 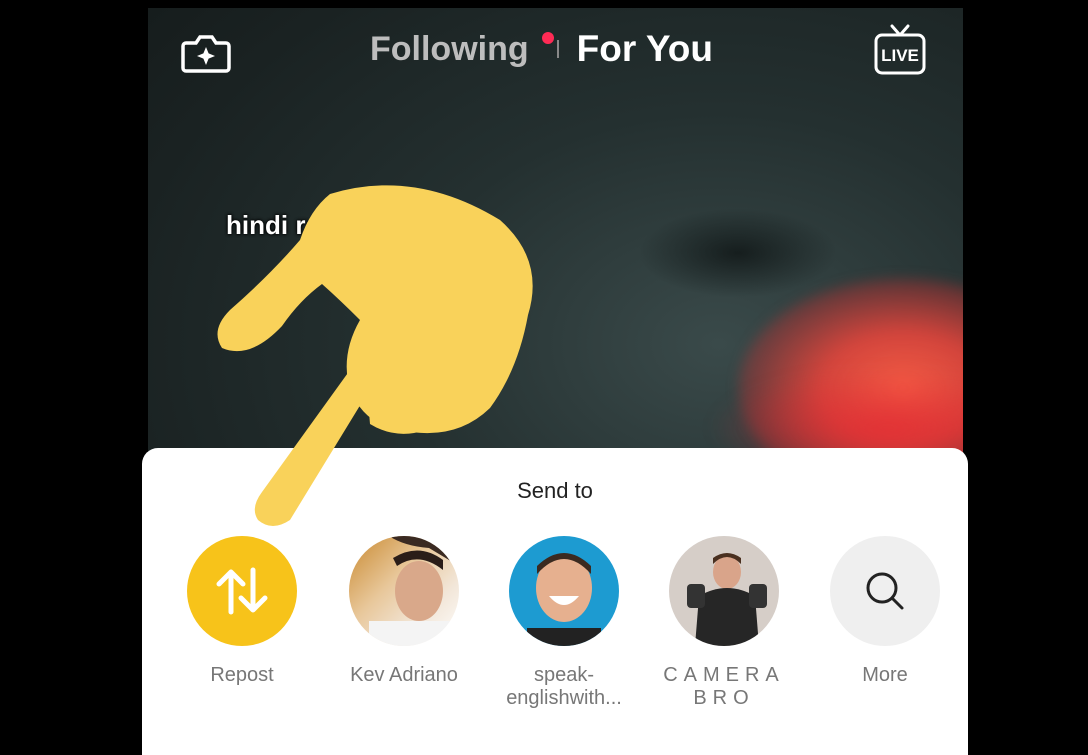 I want to click on camera-plus-icon, so click(x=206, y=54).